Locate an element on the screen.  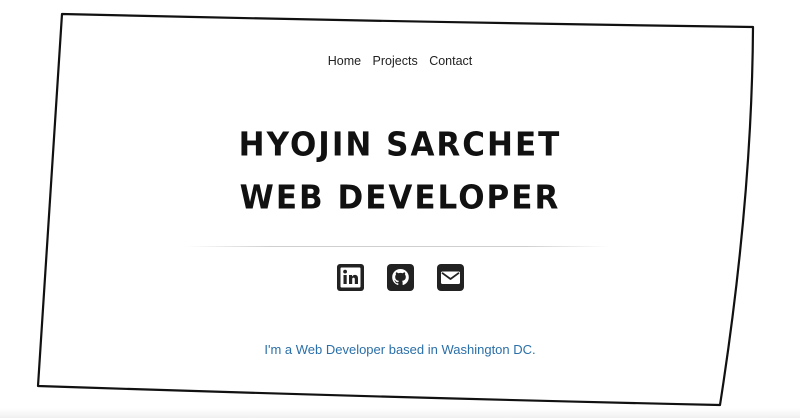
nav-home-link: Home is located at coordinates (344, 61).